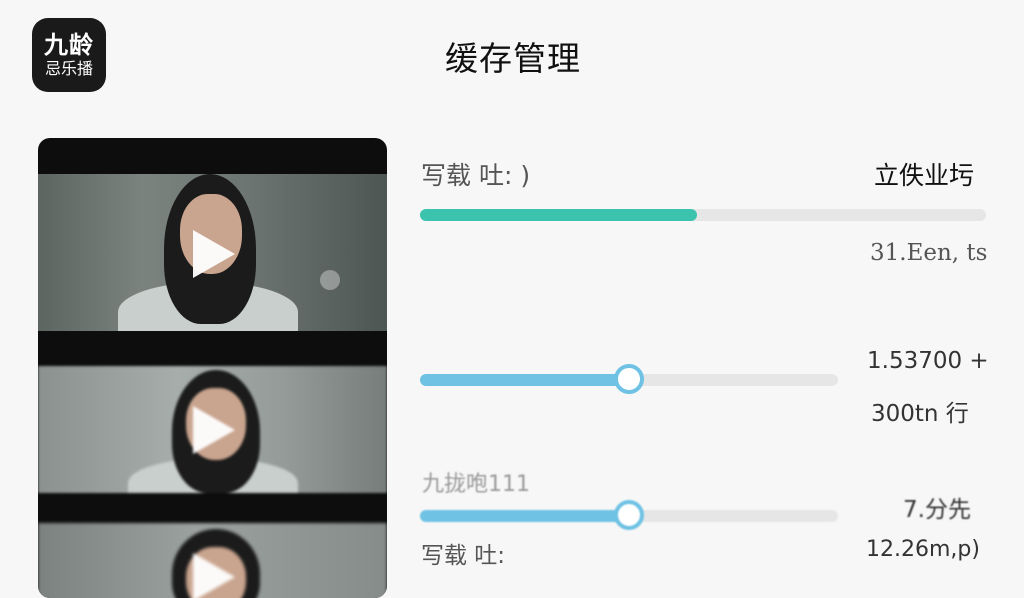 This screenshot has width=1024, height=598. I want to click on page-title: 缓存管理, so click(513, 58).